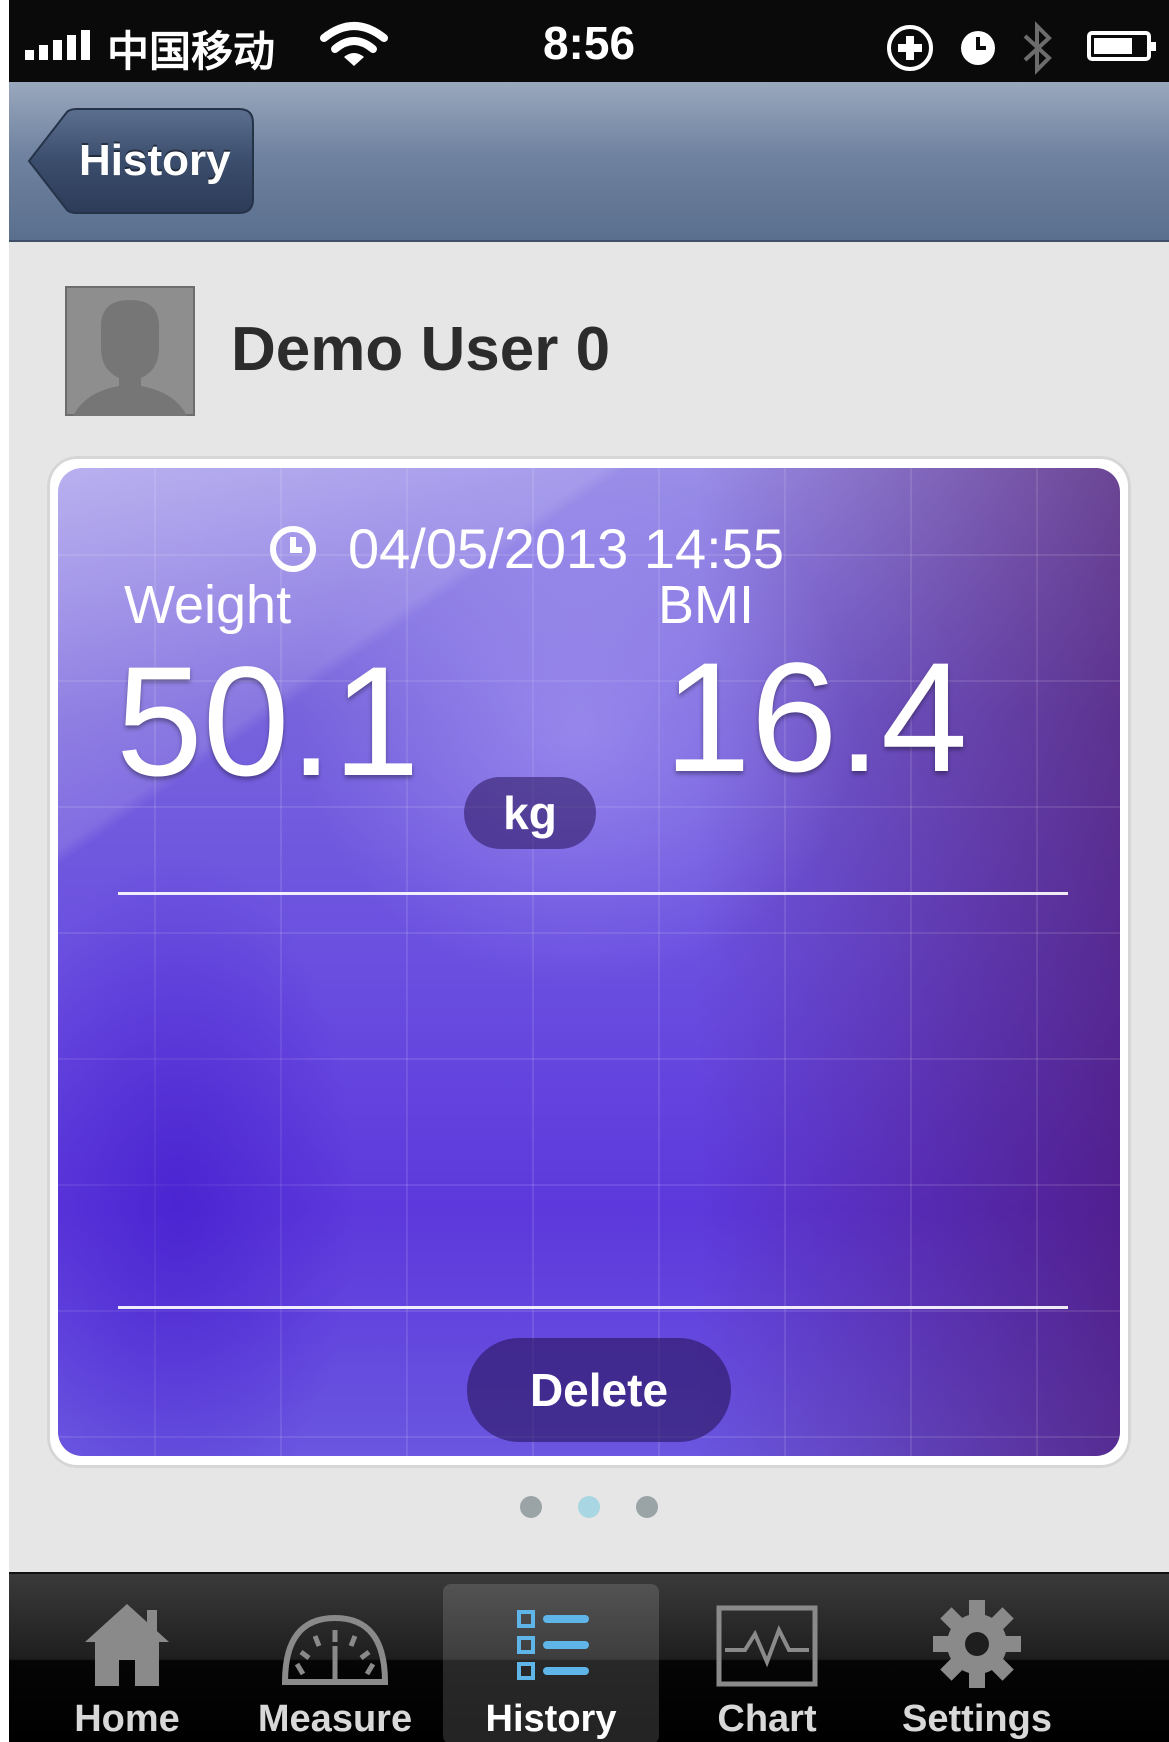 This screenshot has width=1169, height=1742. Describe the element at coordinates (589, 41) in the screenshot. I see `status-bar: 中国移动 8:56` at that location.